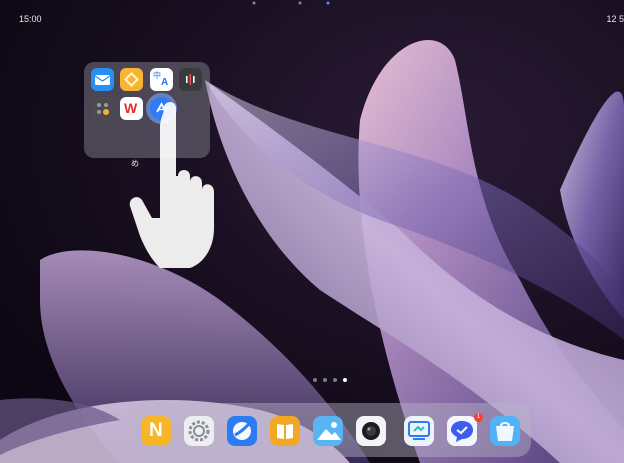 The image size is (624, 463). Describe the element at coordinates (102, 108) in the screenshot. I see `calculator-icon` at that location.